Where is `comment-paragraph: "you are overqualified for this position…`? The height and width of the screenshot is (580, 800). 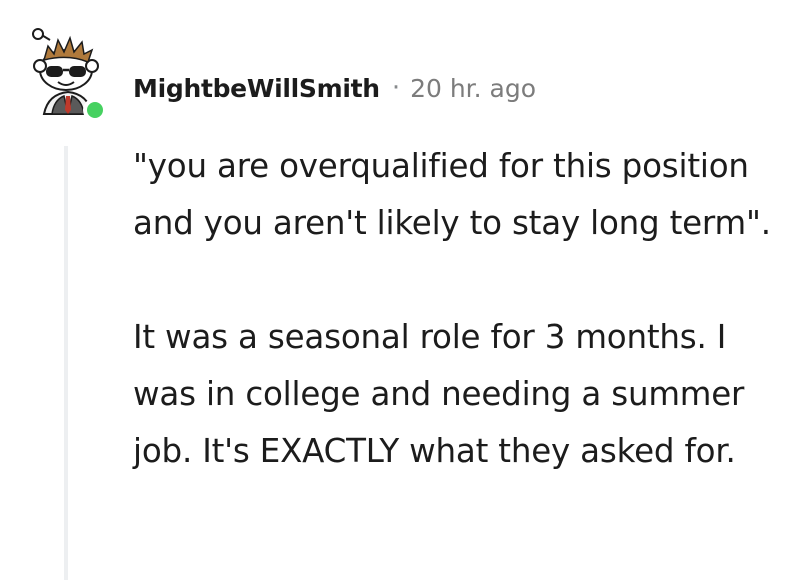
comment-paragraph: "you are overqualified for this position… is located at coordinates (452, 194).